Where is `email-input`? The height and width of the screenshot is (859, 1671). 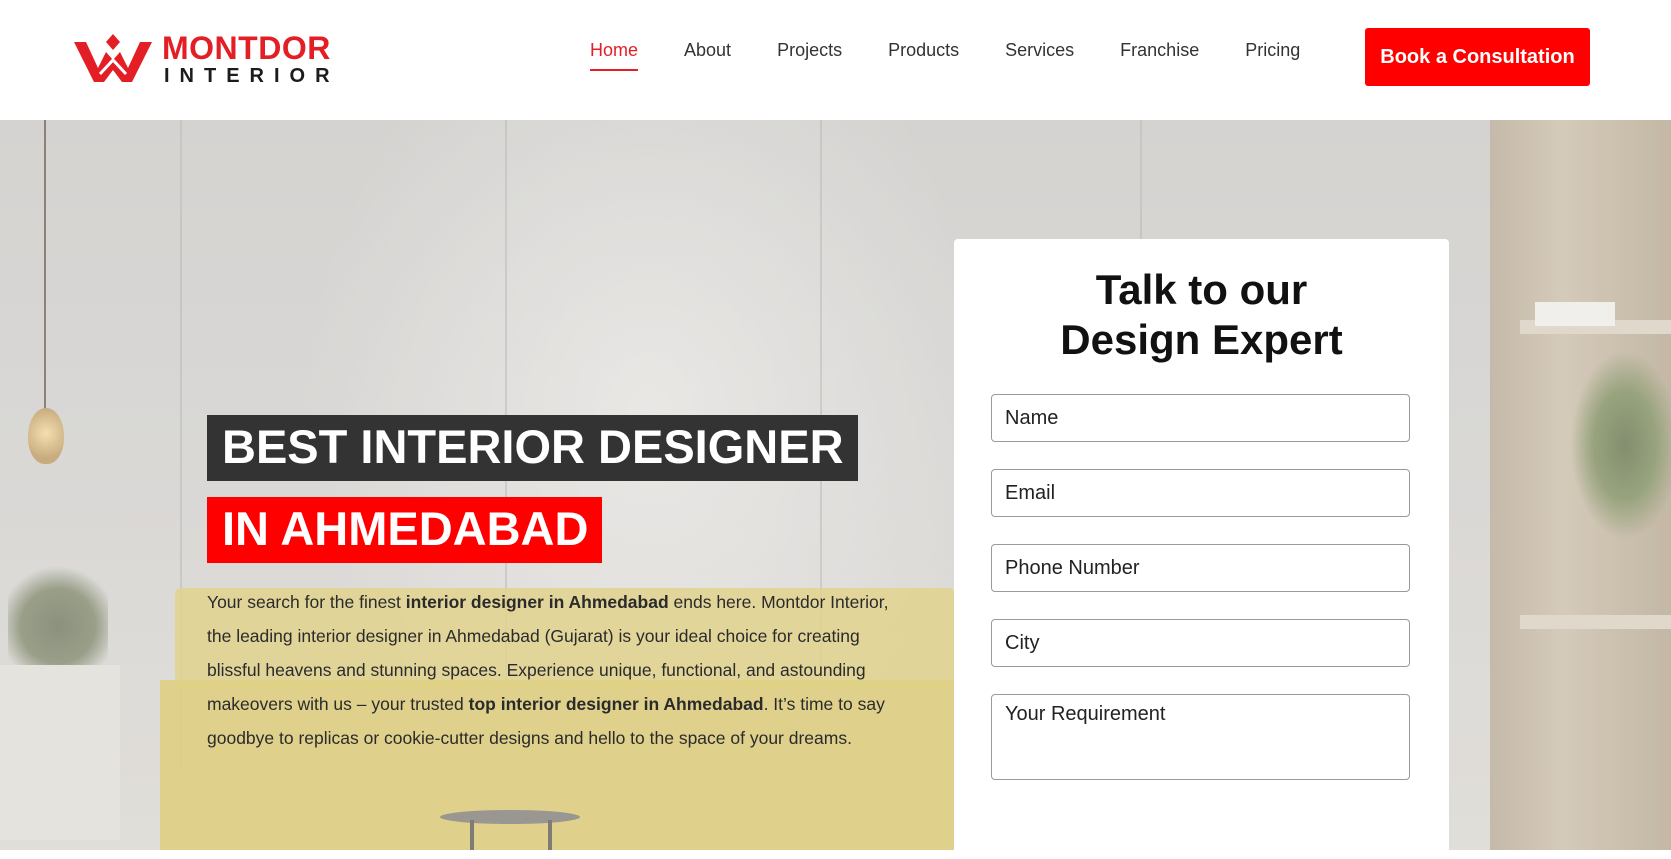
email-input is located at coordinates (1200, 493).